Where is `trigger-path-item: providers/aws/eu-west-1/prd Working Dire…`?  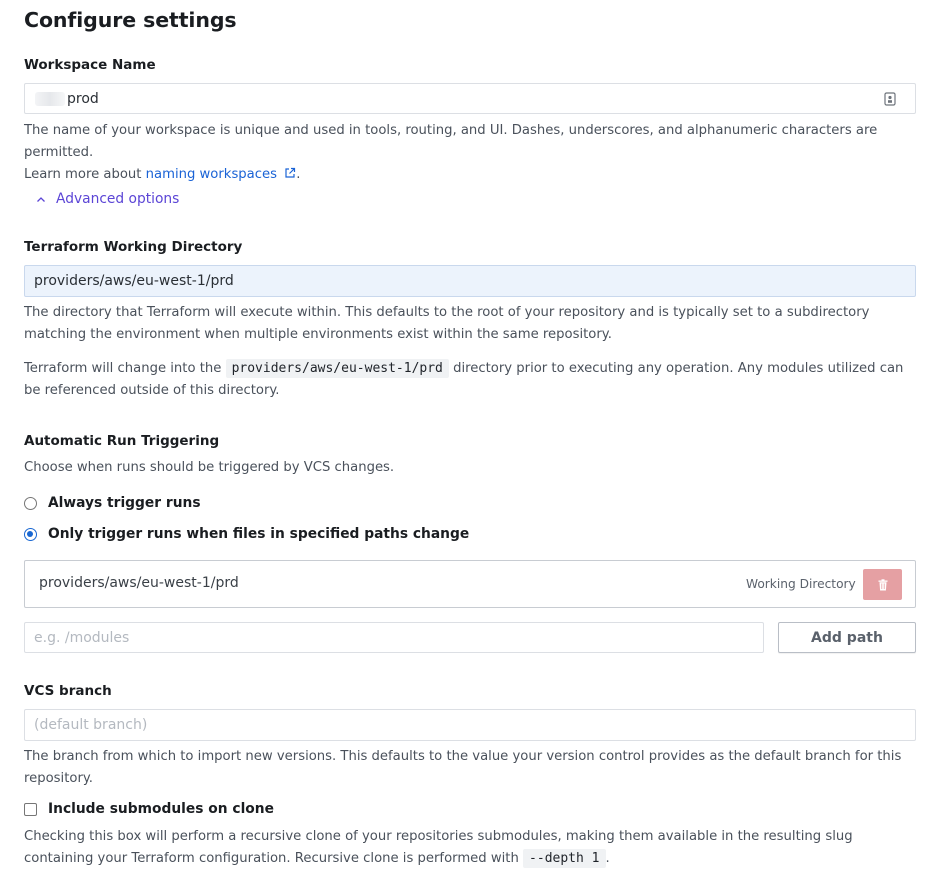 trigger-path-item: providers/aws/eu-west-1/prd Working Dire… is located at coordinates (470, 584).